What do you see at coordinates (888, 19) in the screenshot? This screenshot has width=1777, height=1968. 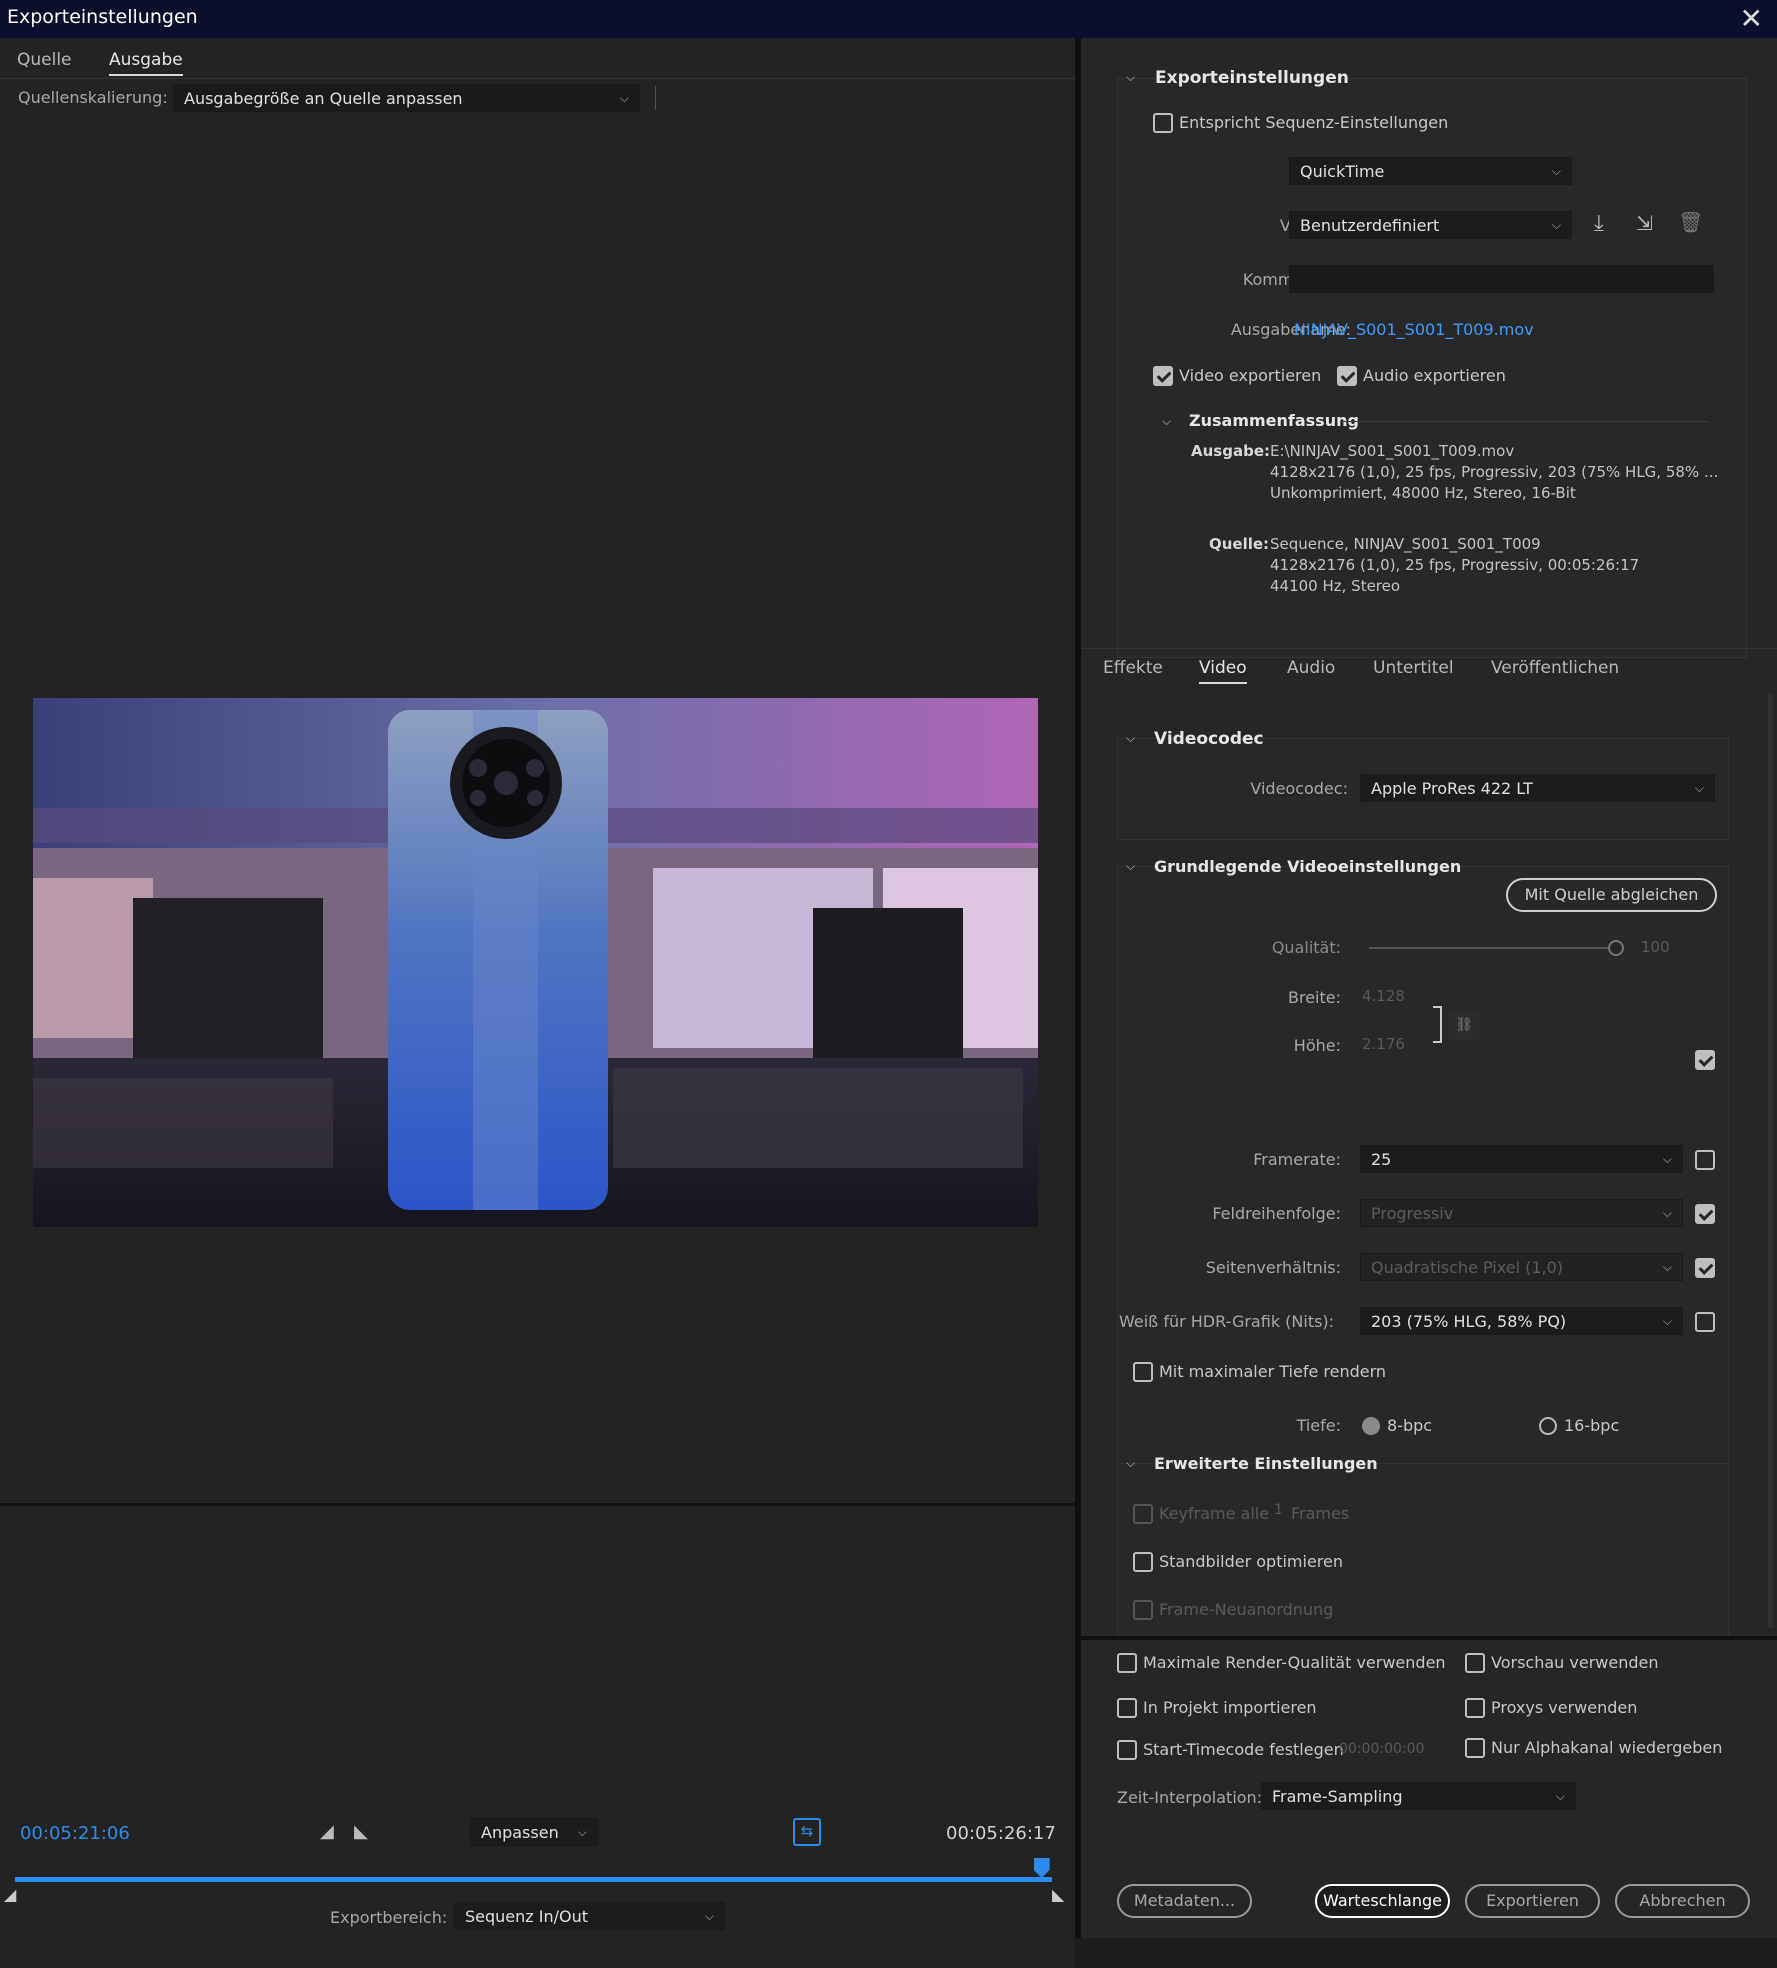 I see `window-titlebar: Exporteinstellungen` at bounding box center [888, 19].